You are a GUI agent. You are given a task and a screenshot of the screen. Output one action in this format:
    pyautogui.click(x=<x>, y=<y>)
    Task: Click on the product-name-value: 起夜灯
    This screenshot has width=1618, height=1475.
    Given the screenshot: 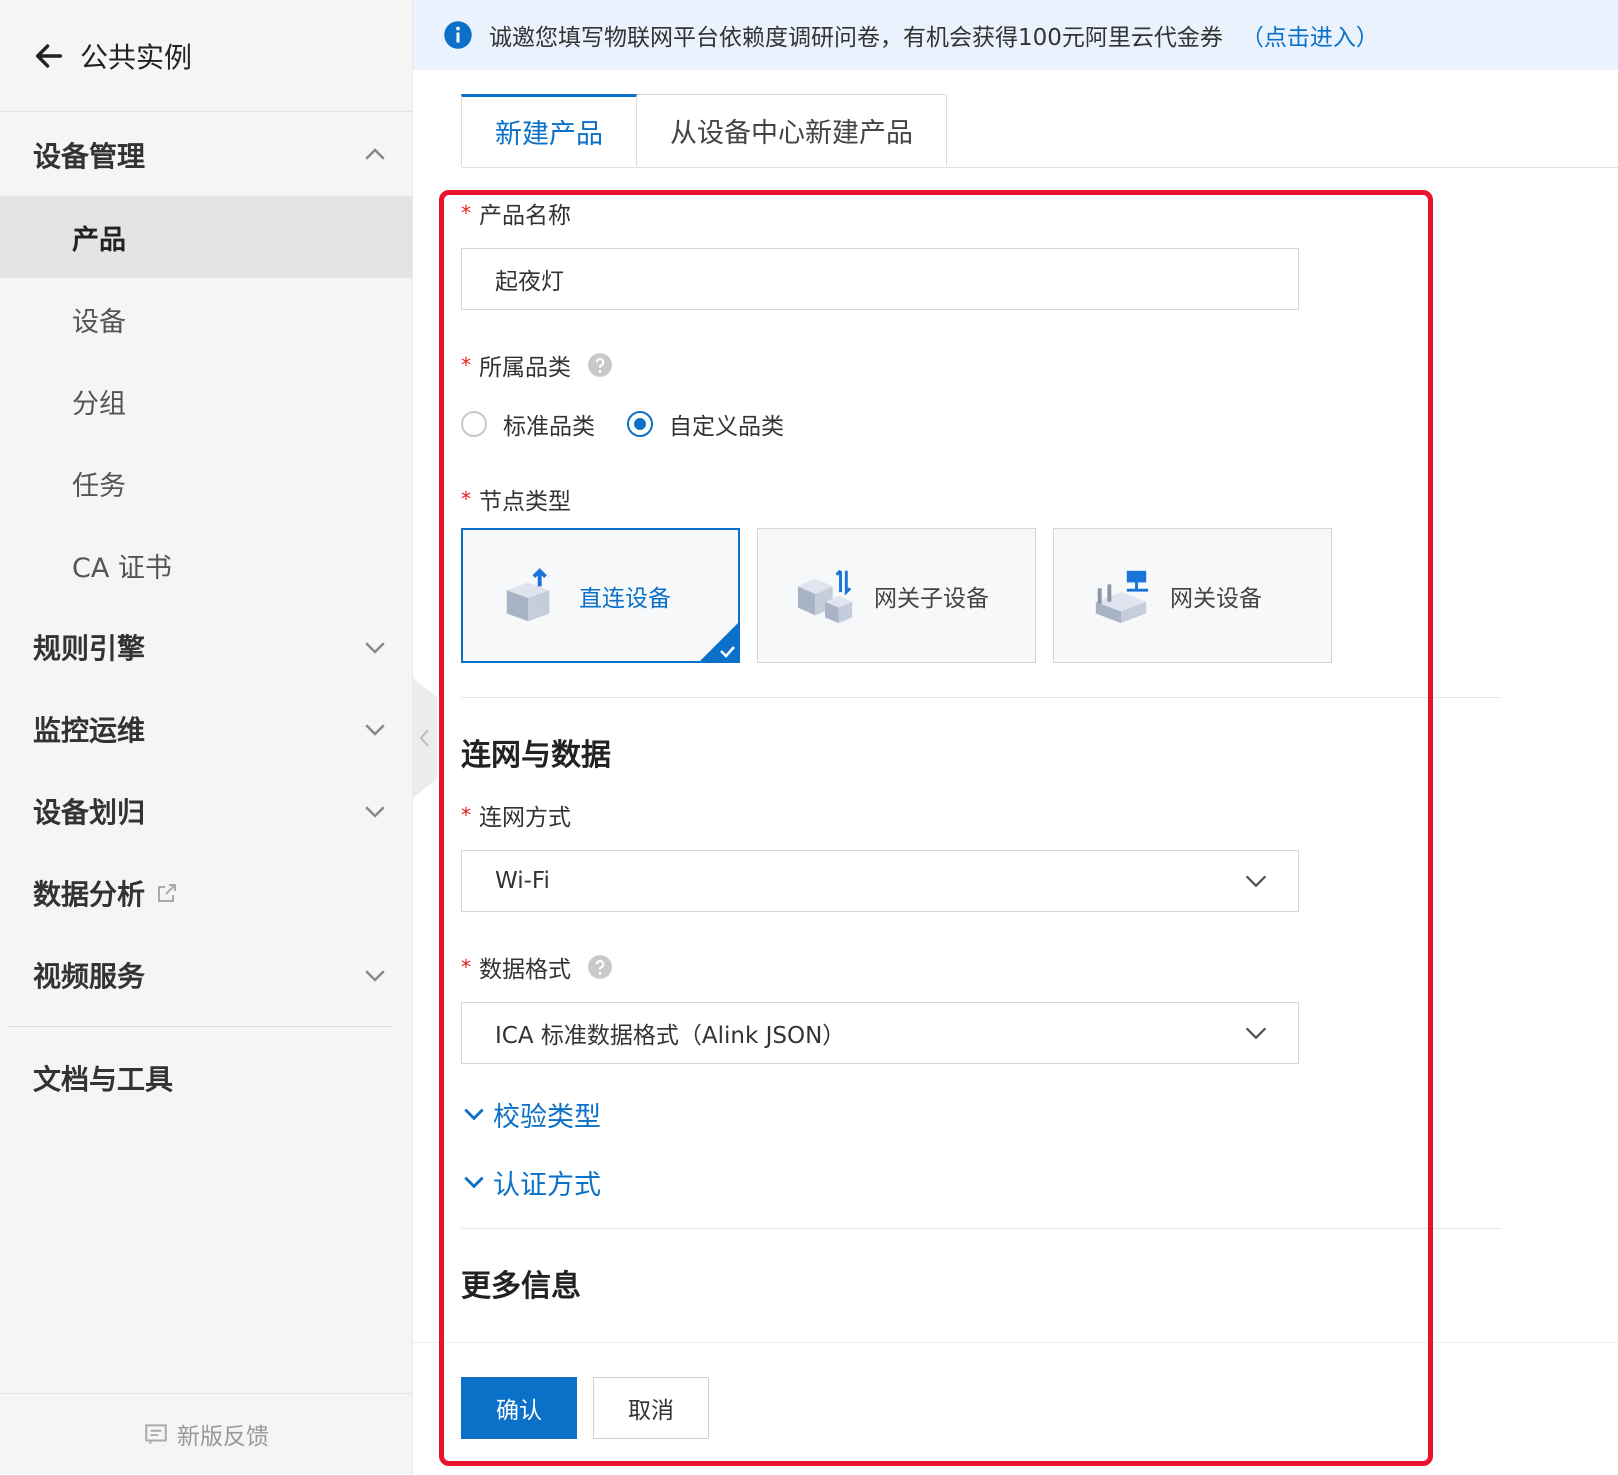 What is the action you would take?
    pyautogui.click(x=529, y=282)
    